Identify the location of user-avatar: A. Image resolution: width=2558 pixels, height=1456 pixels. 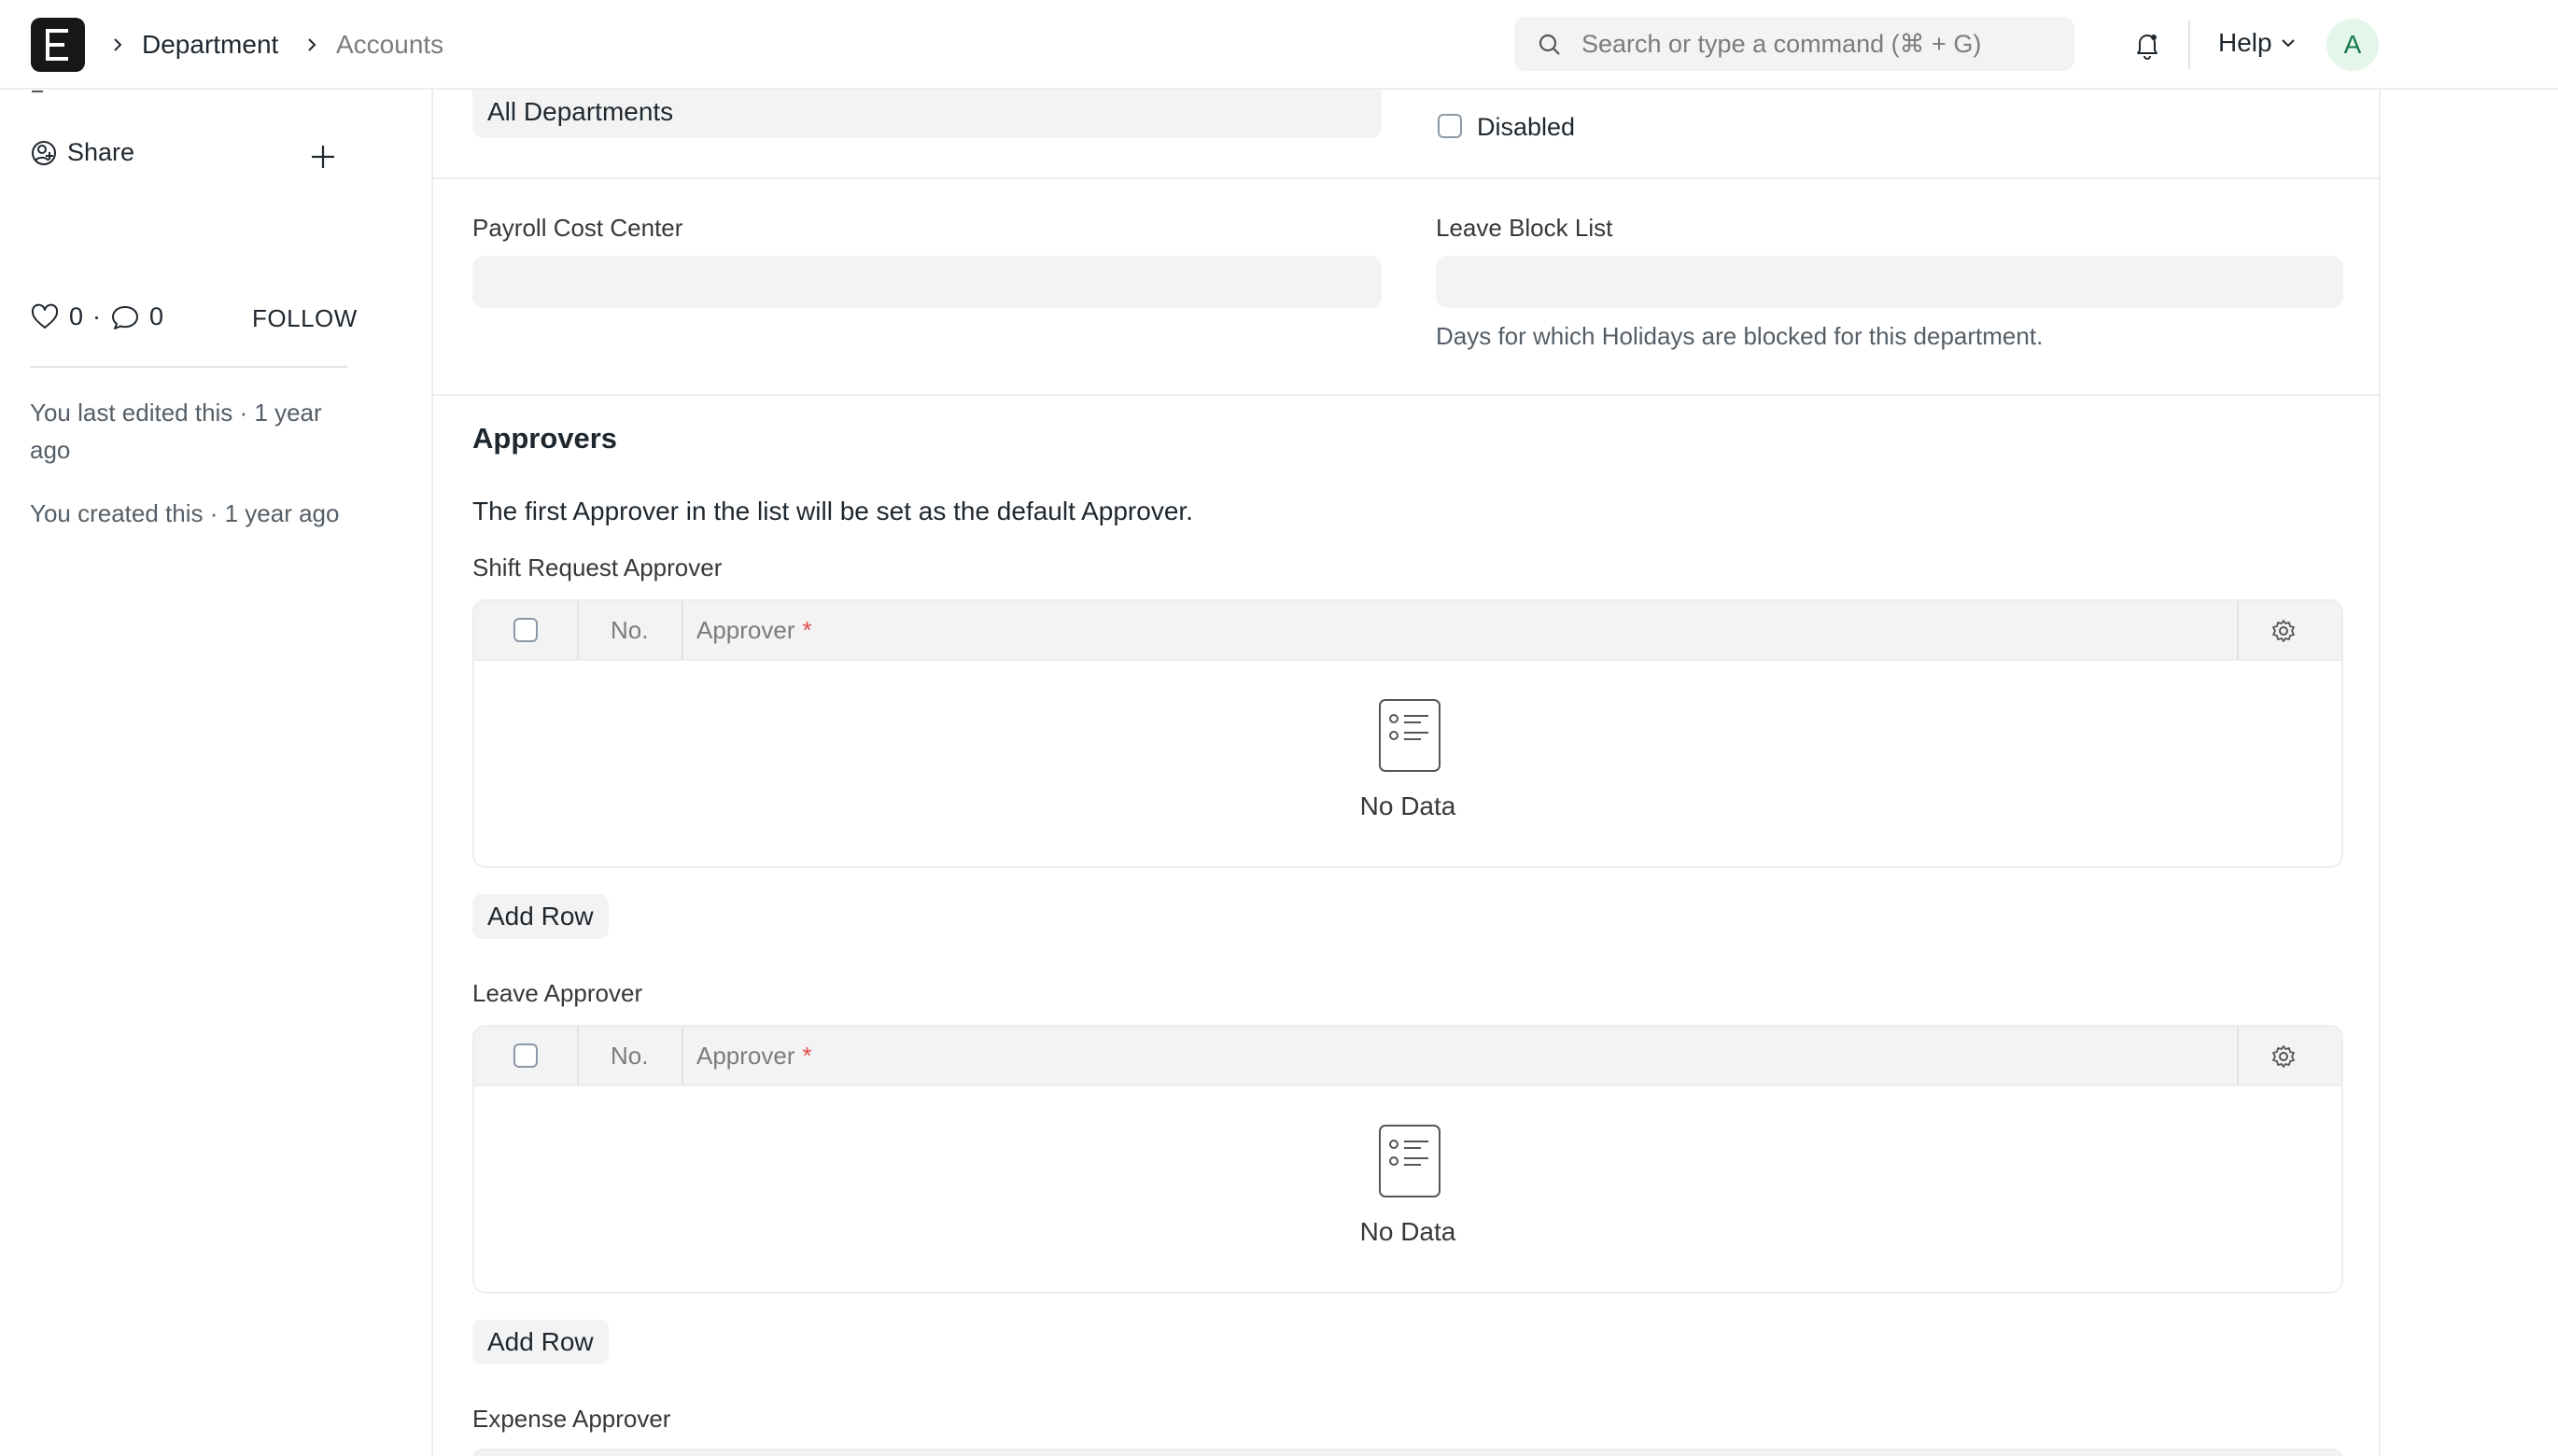
(2352, 45).